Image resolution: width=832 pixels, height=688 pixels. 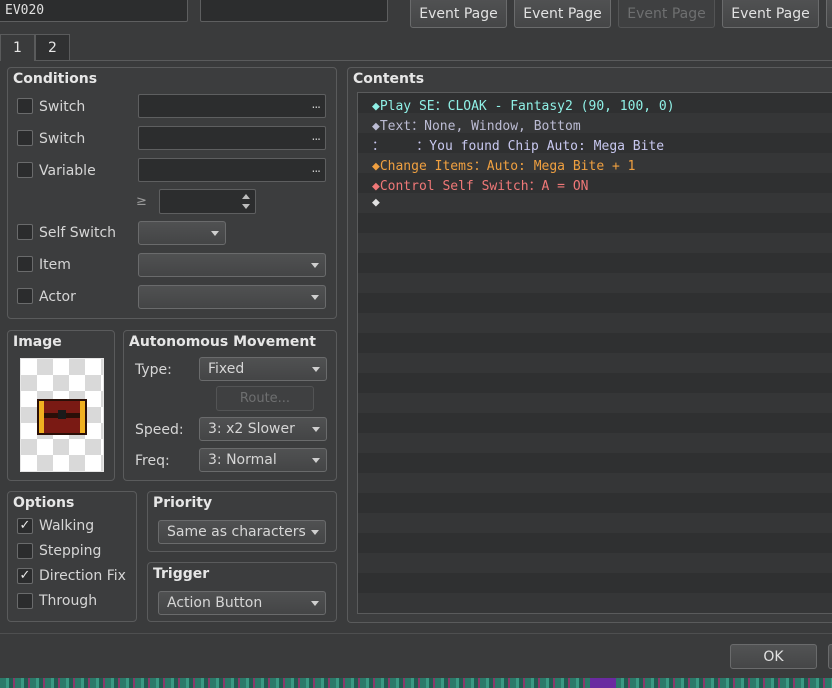 I want to click on cancel-button-partial, so click(x=830, y=656).